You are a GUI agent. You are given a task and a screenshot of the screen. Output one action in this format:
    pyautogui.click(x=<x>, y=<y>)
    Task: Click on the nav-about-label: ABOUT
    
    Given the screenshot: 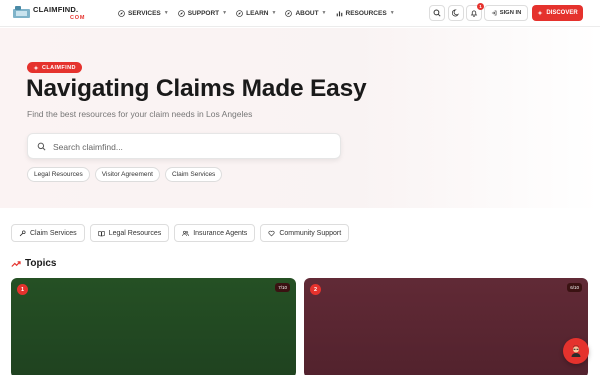 What is the action you would take?
    pyautogui.click(x=307, y=13)
    